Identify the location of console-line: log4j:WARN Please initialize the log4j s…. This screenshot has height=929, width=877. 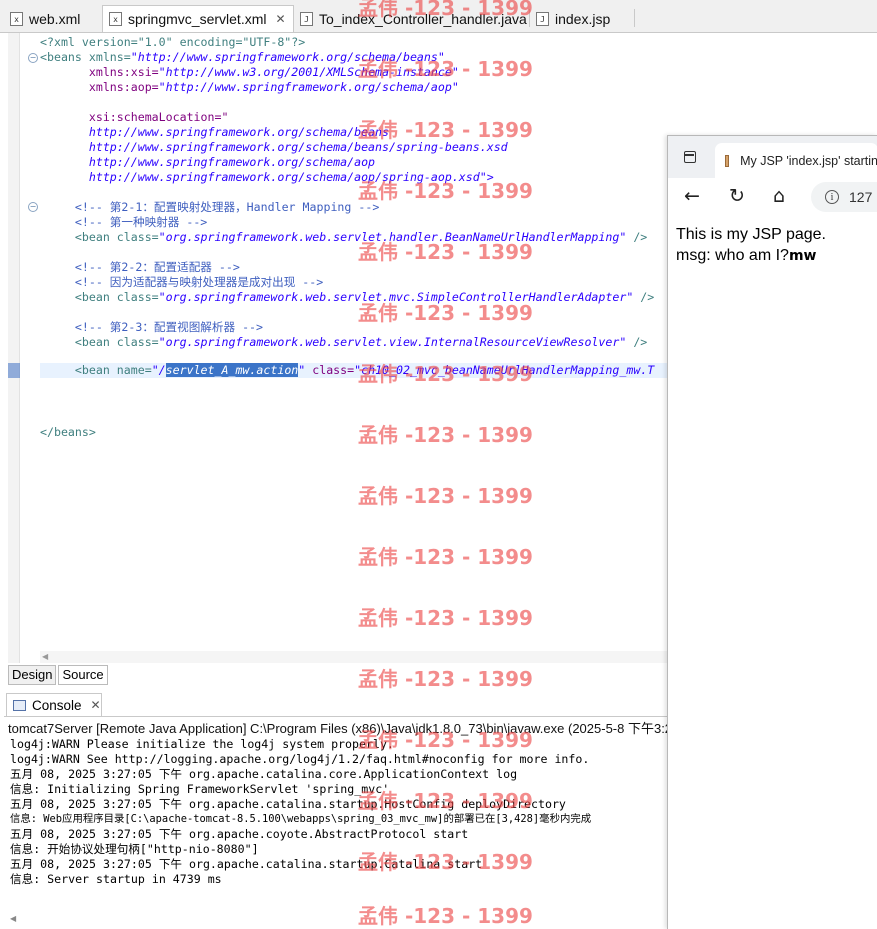
(202, 744).